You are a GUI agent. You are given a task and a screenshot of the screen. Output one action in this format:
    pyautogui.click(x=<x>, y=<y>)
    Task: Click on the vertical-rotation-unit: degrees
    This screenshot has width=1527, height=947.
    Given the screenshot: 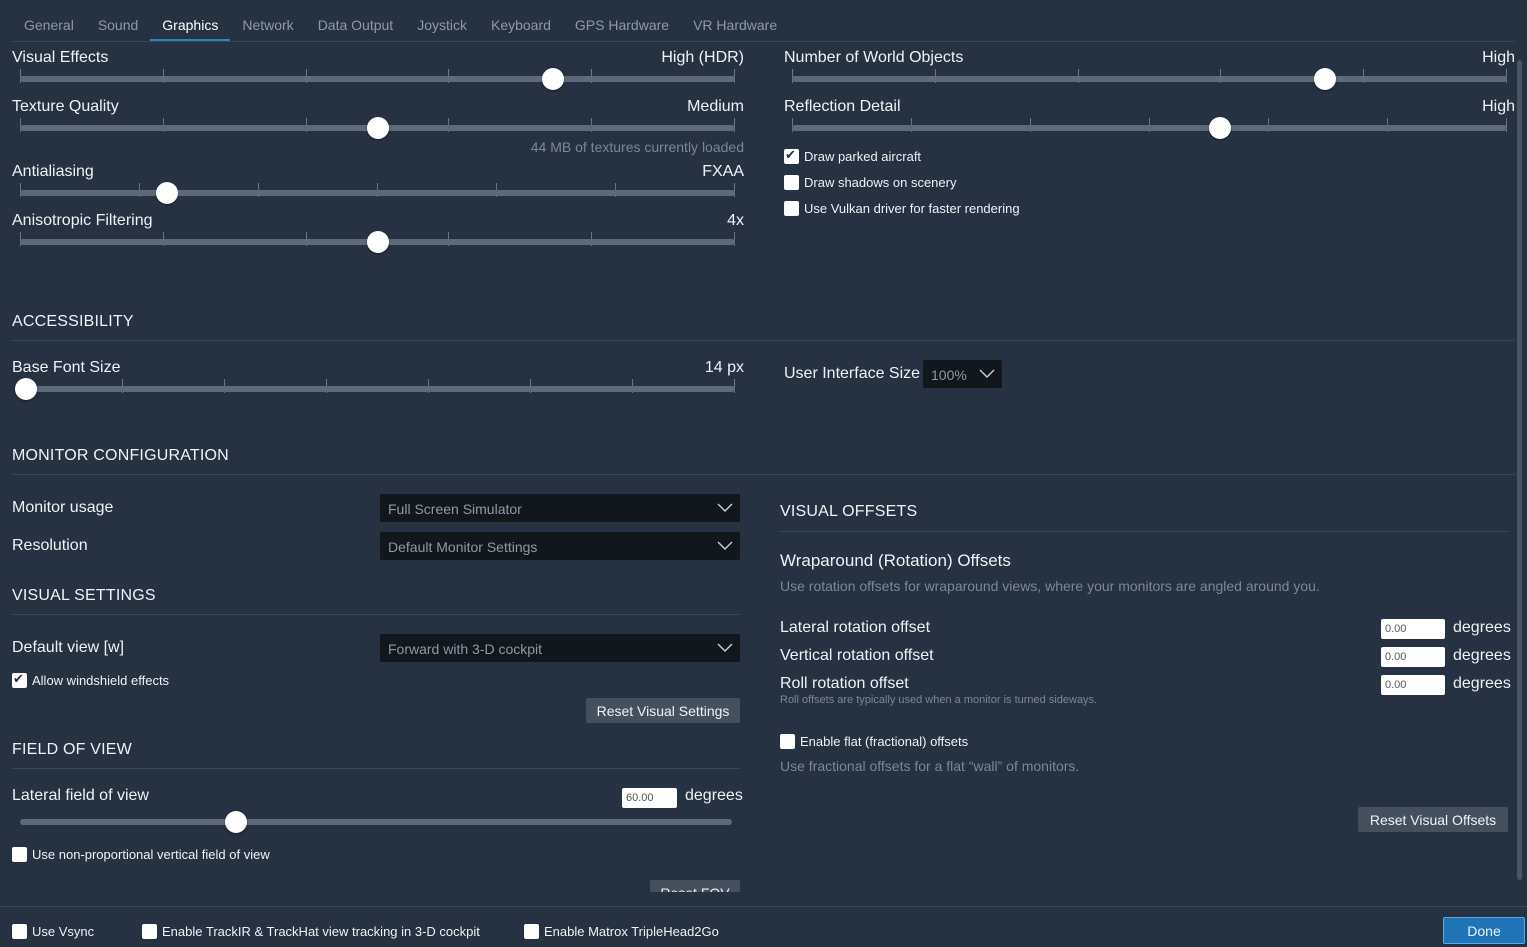 What is the action you would take?
    pyautogui.click(x=1482, y=655)
    